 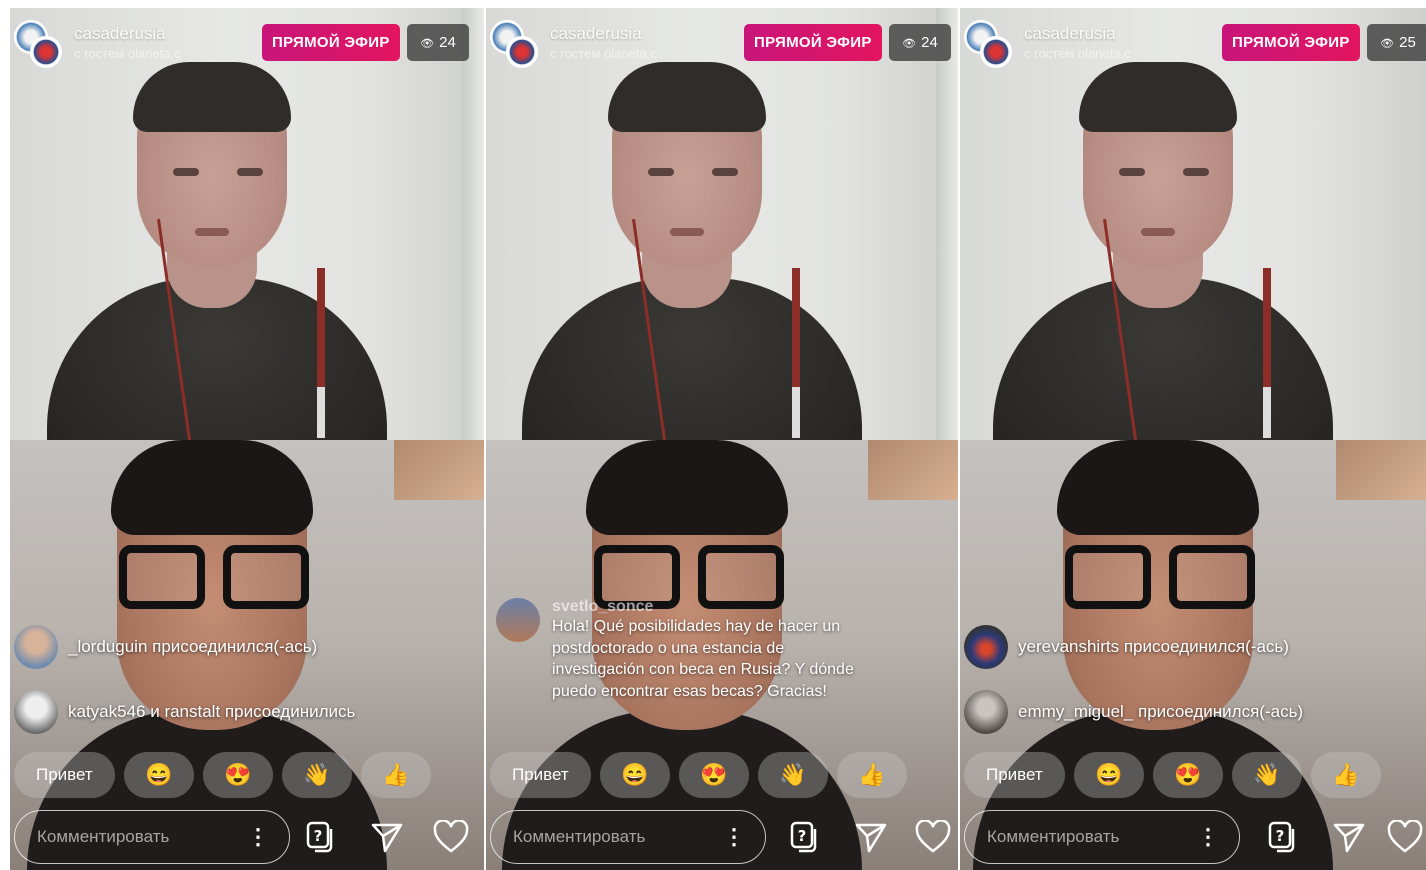 What do you see at coordinates (184, 712) in the screenshot?
I see `join-notice: katyak546 и ranstalt присоединились` at bounding box center [184, 712].